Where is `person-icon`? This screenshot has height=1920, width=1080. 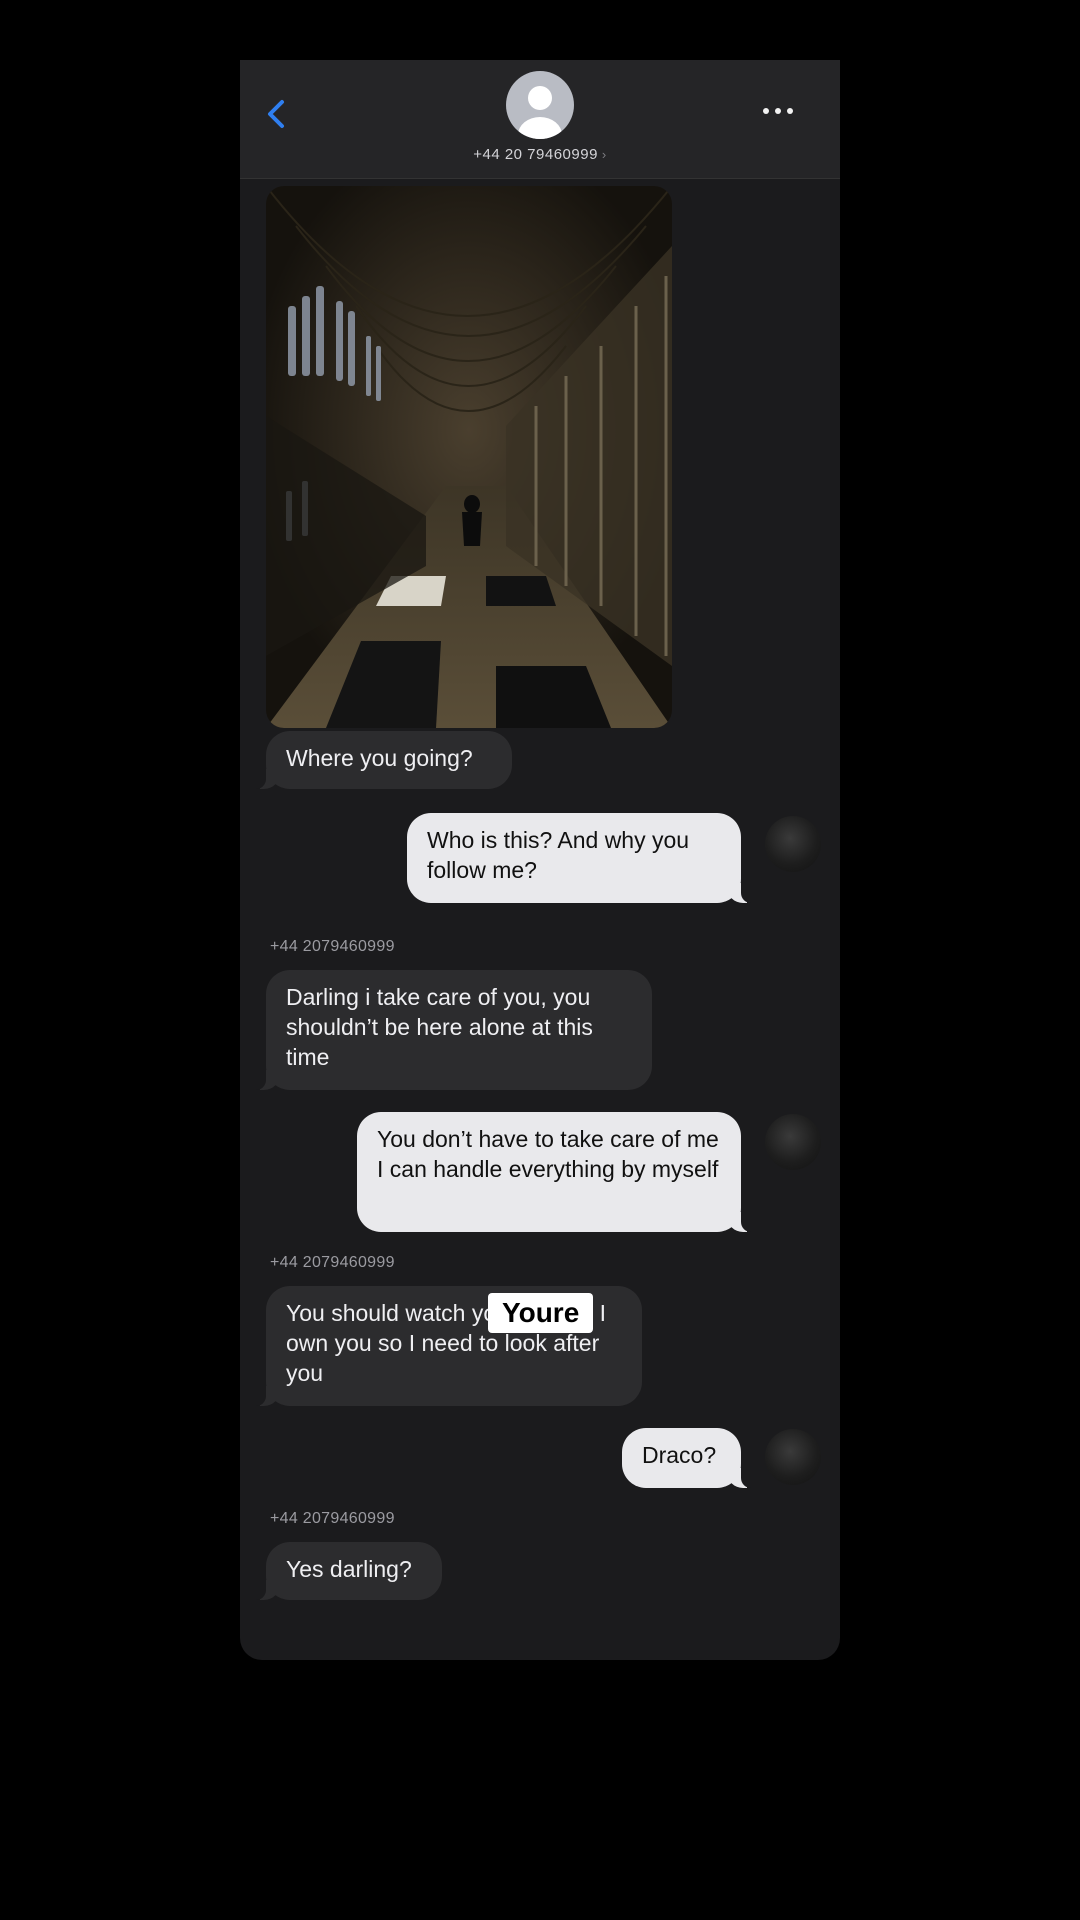 person-icon is located at coordinates (540, 112).